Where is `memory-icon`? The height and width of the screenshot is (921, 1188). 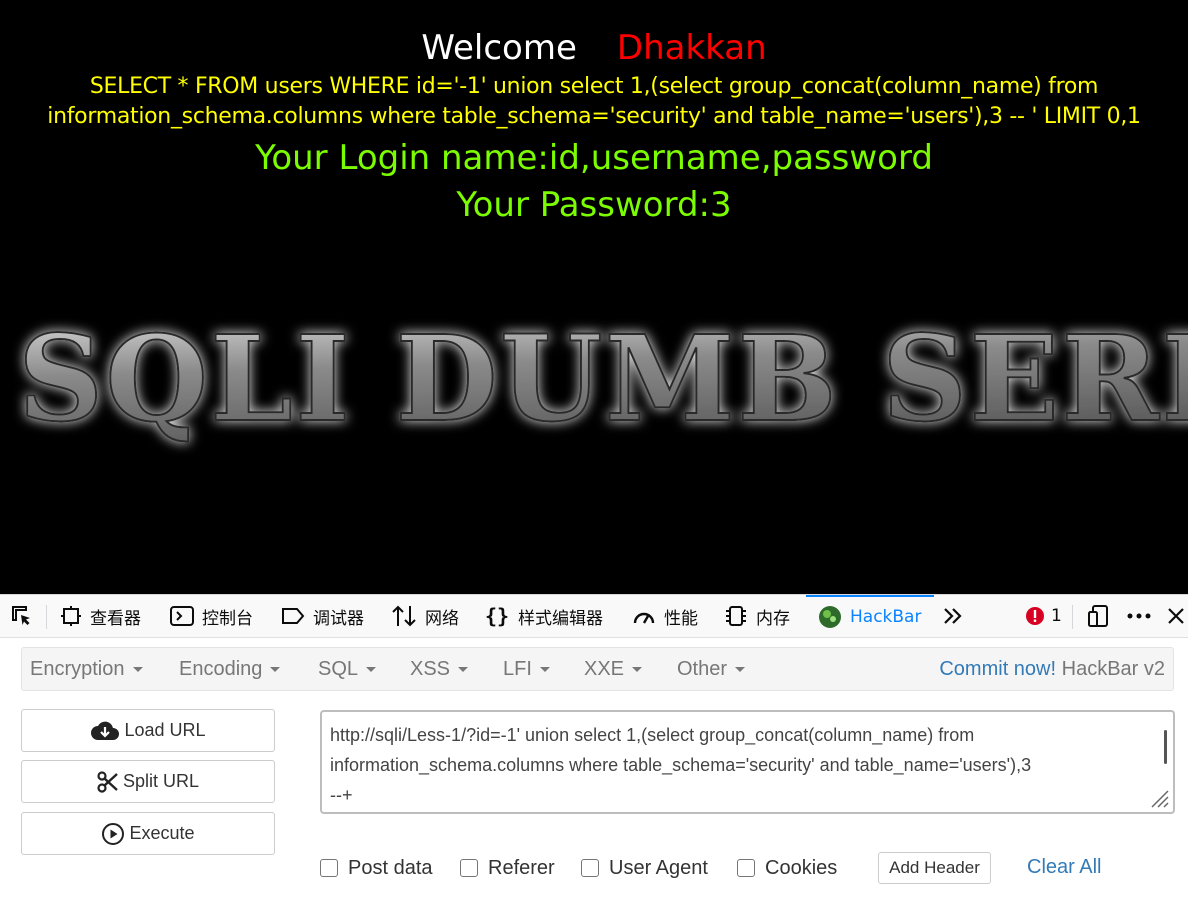 memory-icon is located at coordinates (736, 616).